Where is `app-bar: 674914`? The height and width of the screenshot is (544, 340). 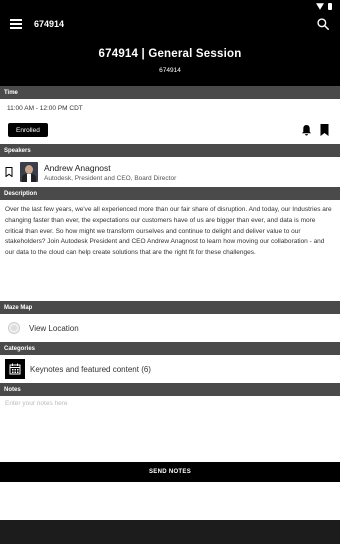
app-bar: 674914 is located at coordinates (170, 24).